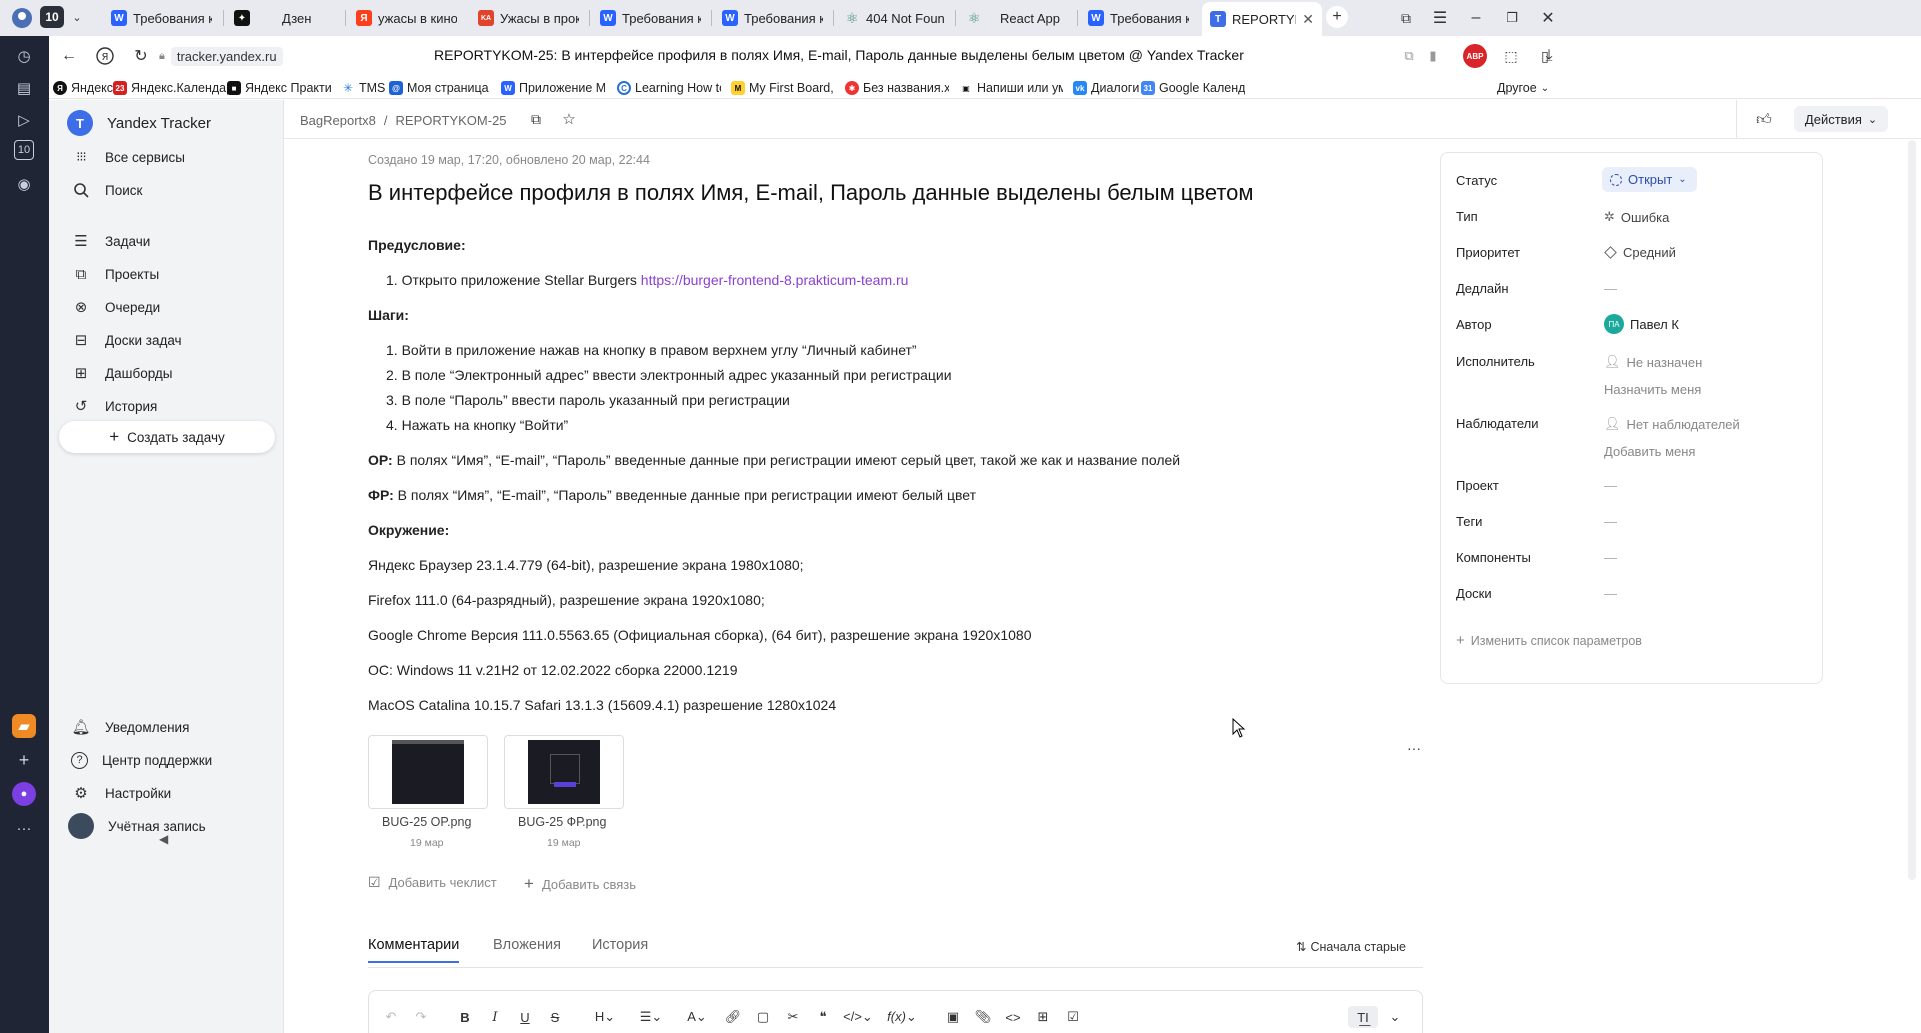 This screenshot has height=1033, width=1921. I want to click on collapse-sidebar-icon: ◀, so click(163, 839).